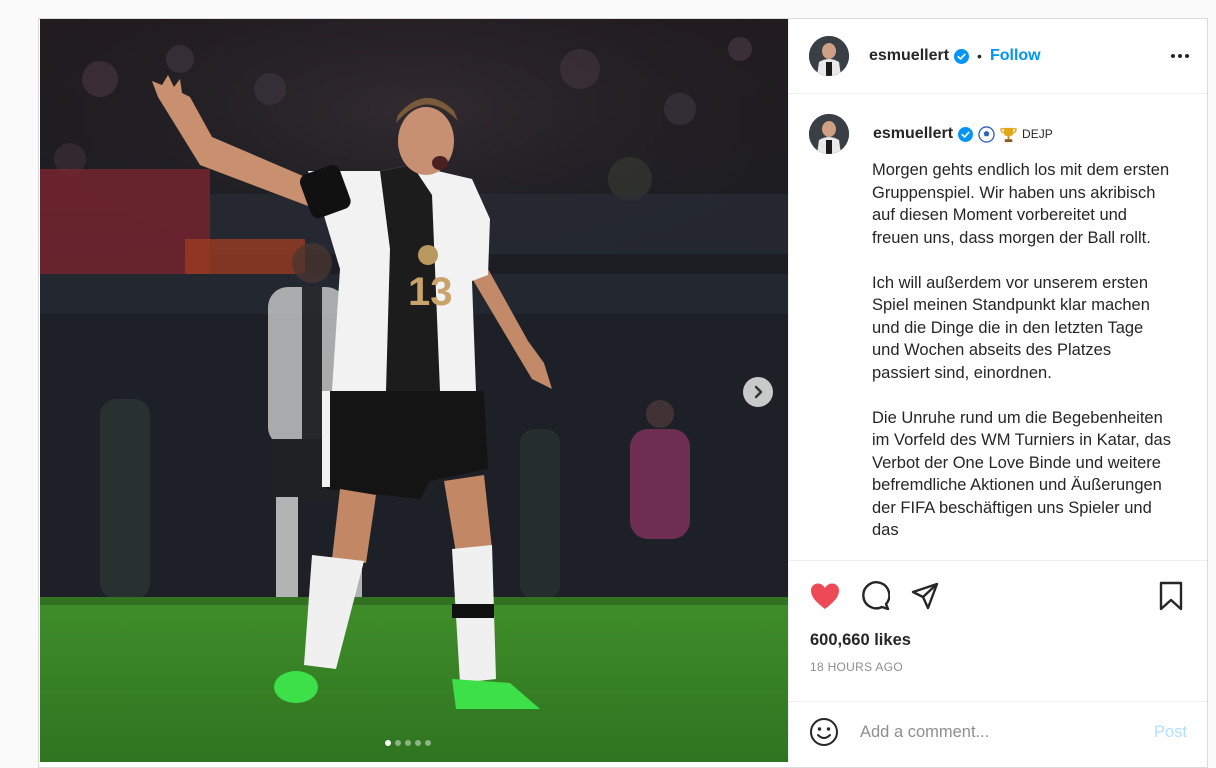 The height and width of the screenshot is (768, 1216). I want to click on comment-button, so click(875, 596).